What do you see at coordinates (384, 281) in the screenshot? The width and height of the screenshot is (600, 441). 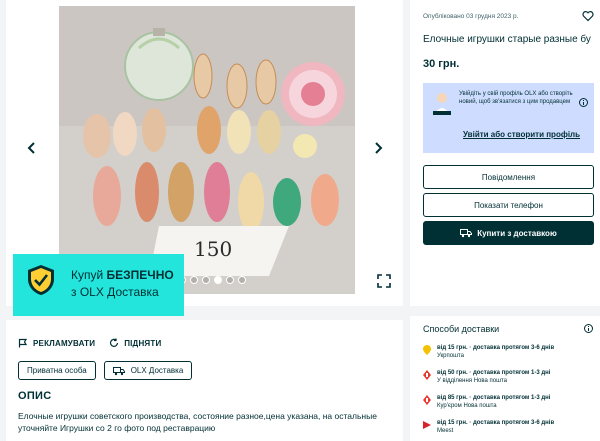 I see `expand-icon` at bounding box center [384, 281].